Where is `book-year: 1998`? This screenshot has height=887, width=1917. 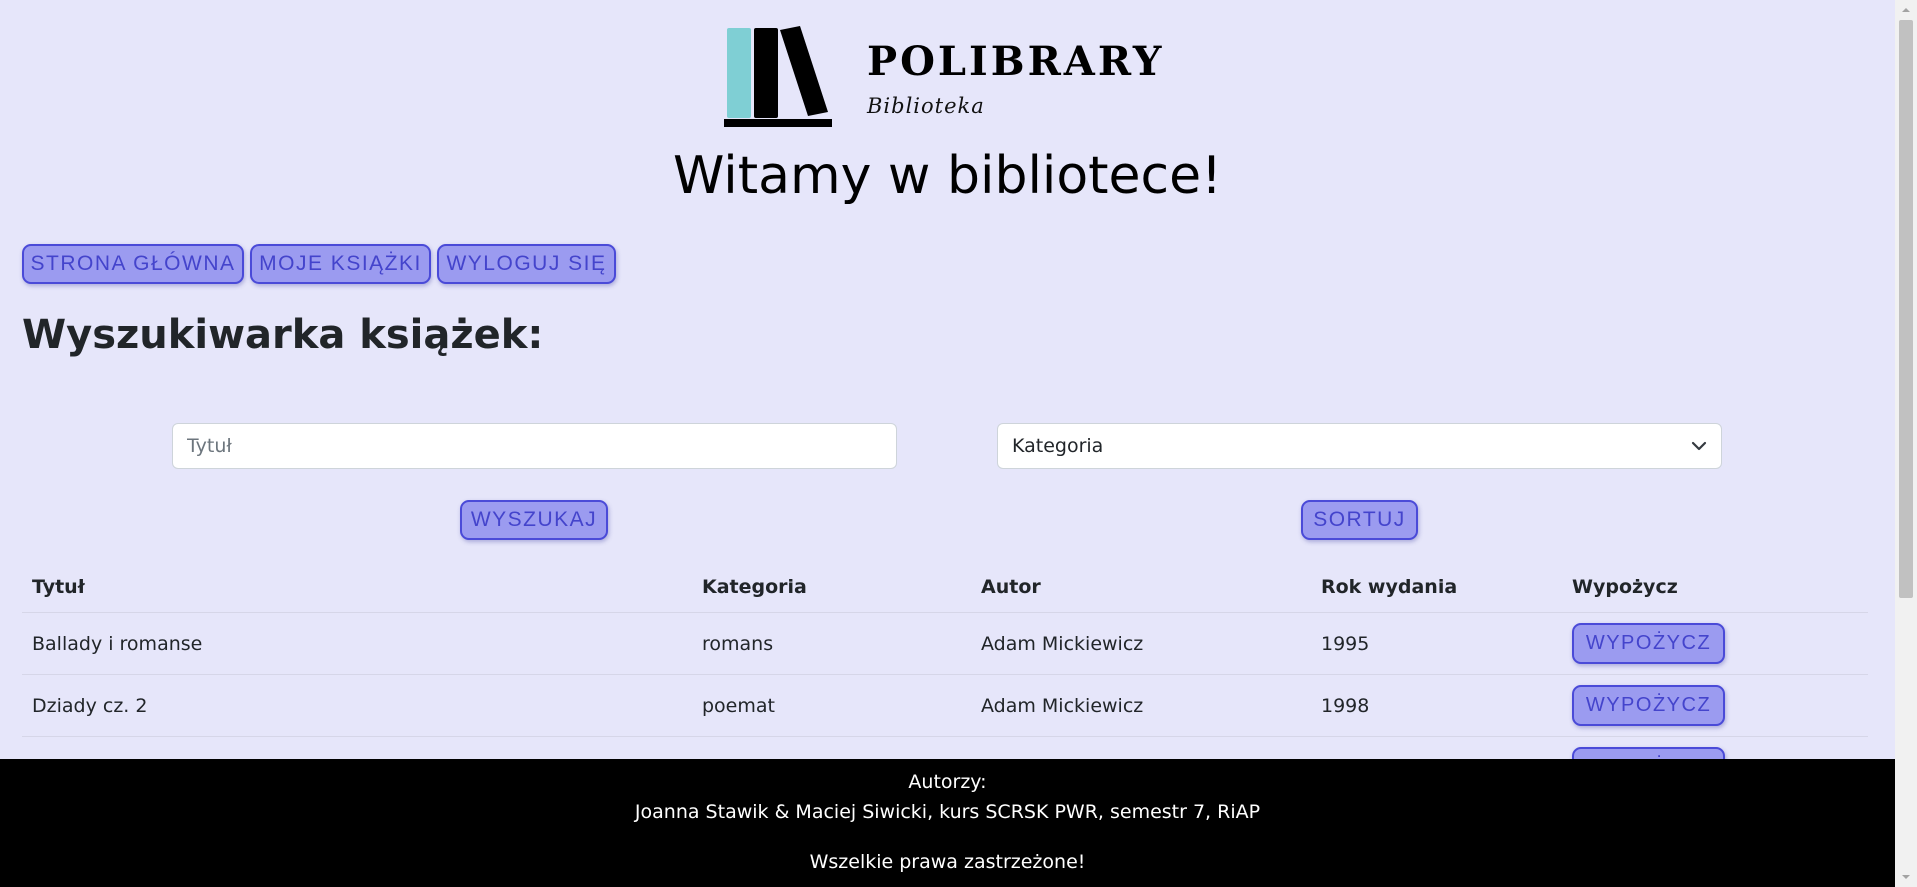 book-year: 1998 is located at coordinates (1436, 705).